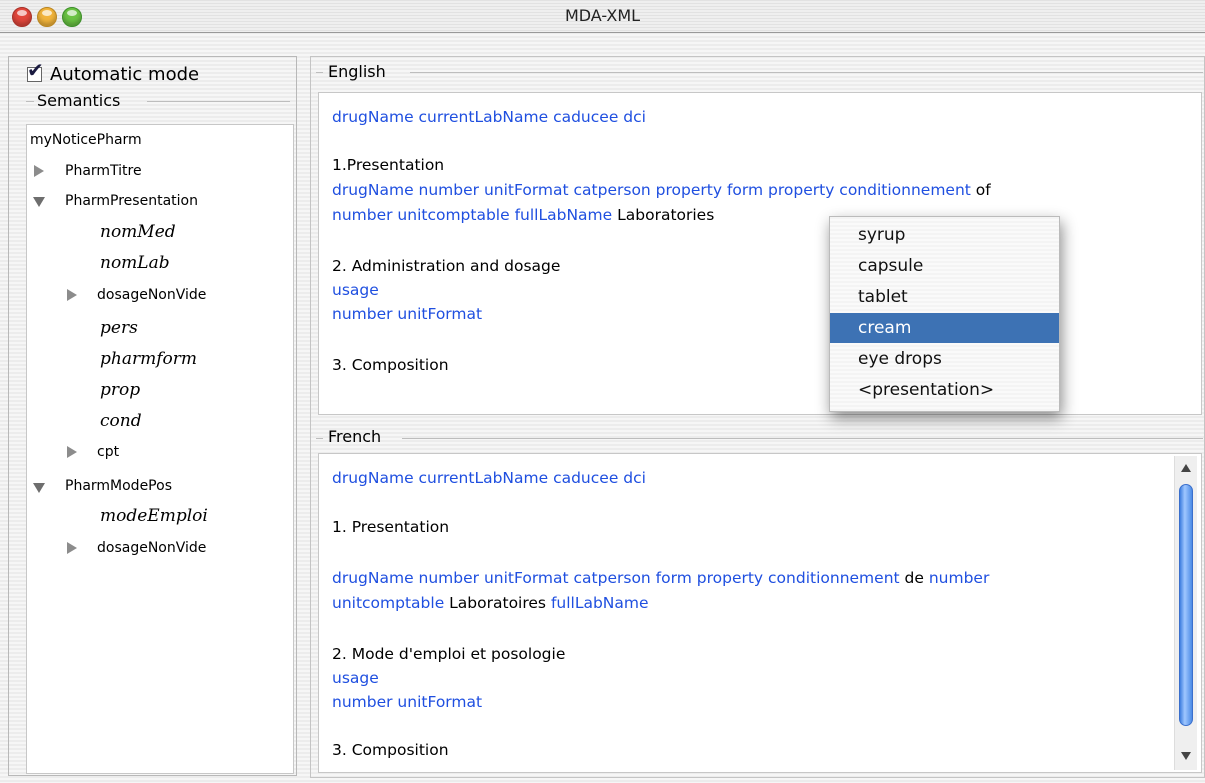  I want to click on scroll-up-icon, so click(1186, 468).